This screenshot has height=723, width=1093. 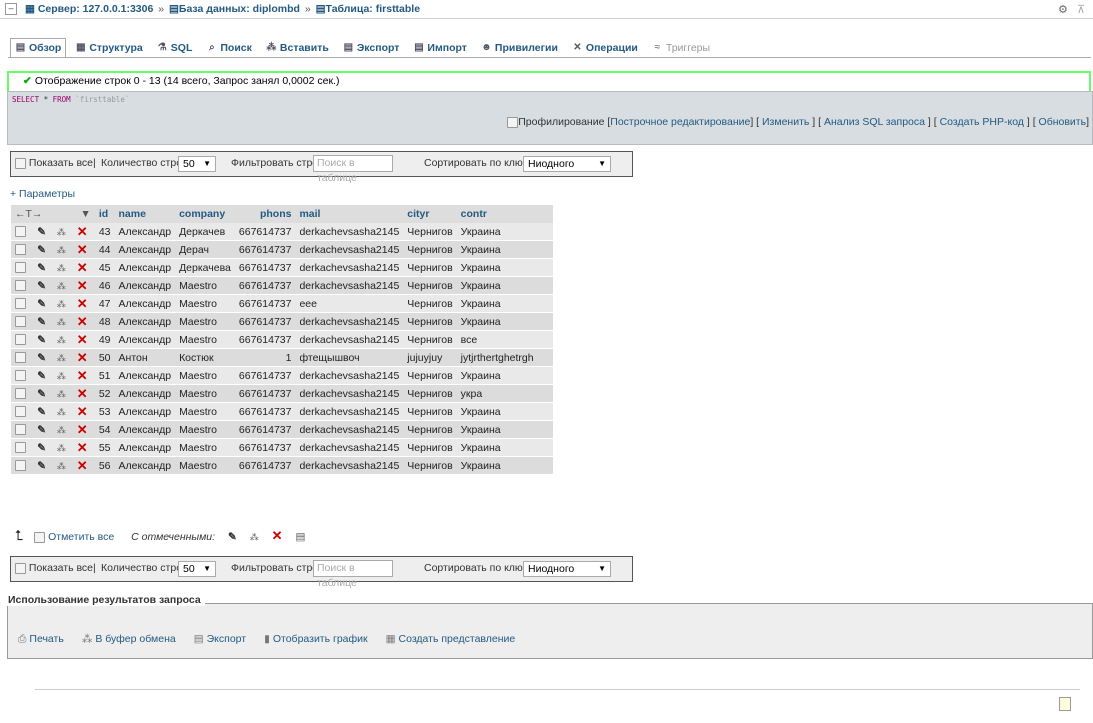 What do you see at coordinates (680, 122) in the screenshot?
I see `inline-edit-link: Построчное редактирование` at bounding box center [680, 122].